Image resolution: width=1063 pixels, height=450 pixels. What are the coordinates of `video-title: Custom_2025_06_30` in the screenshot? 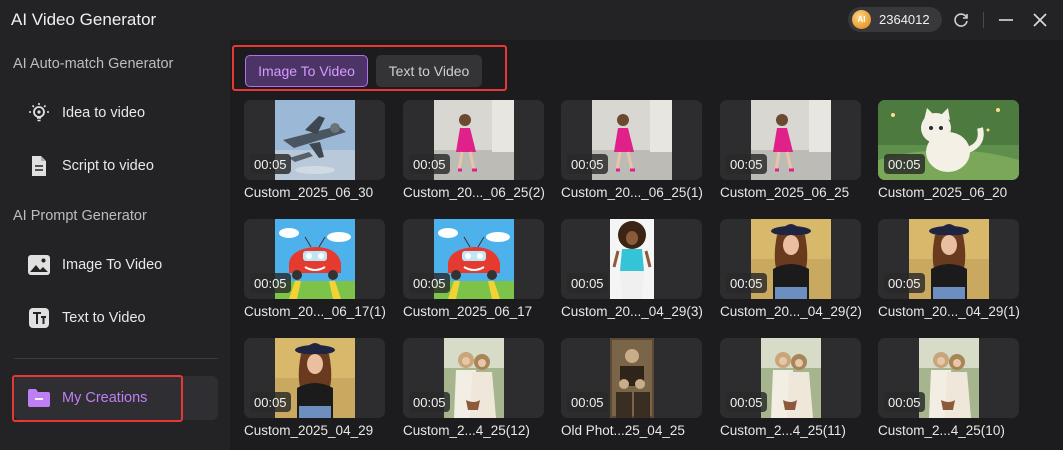 It's located at (308, 192).